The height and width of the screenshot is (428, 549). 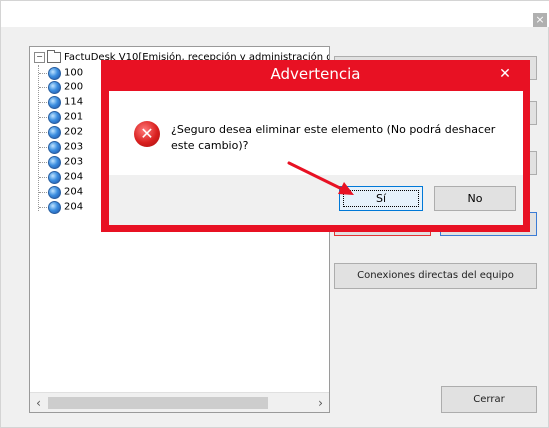 What do you see at coordinates (505, 74) in the screenshot?
I see `dialog-close-icon: ✕` at bounding box center [505, 74].